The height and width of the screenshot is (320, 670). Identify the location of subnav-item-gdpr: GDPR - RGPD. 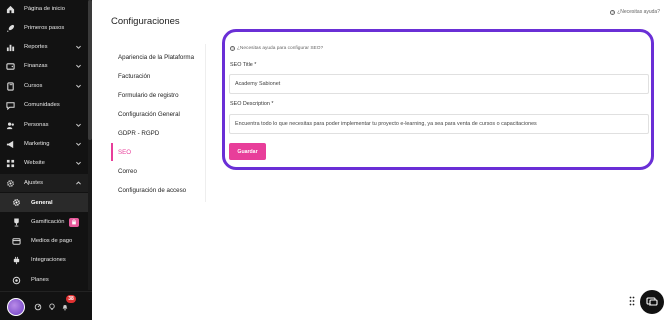
(158, 133).